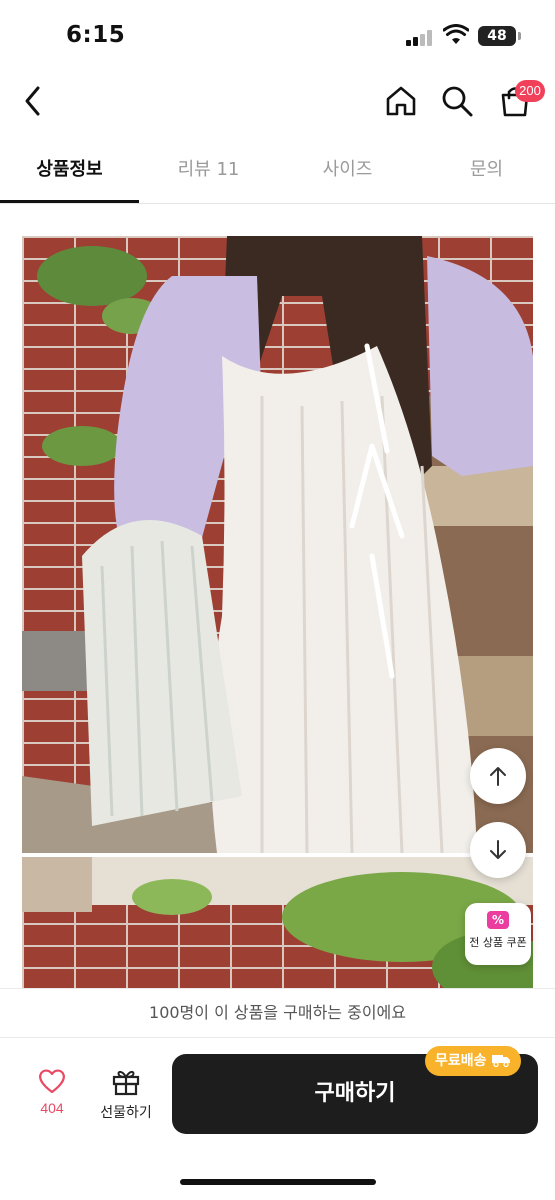 The height and width of the screenshot is (1200, 555). What do you see at coordinates (96, 35) in the screenshot?
I see `status-time: 6:15` at bounding box center [96, 35].